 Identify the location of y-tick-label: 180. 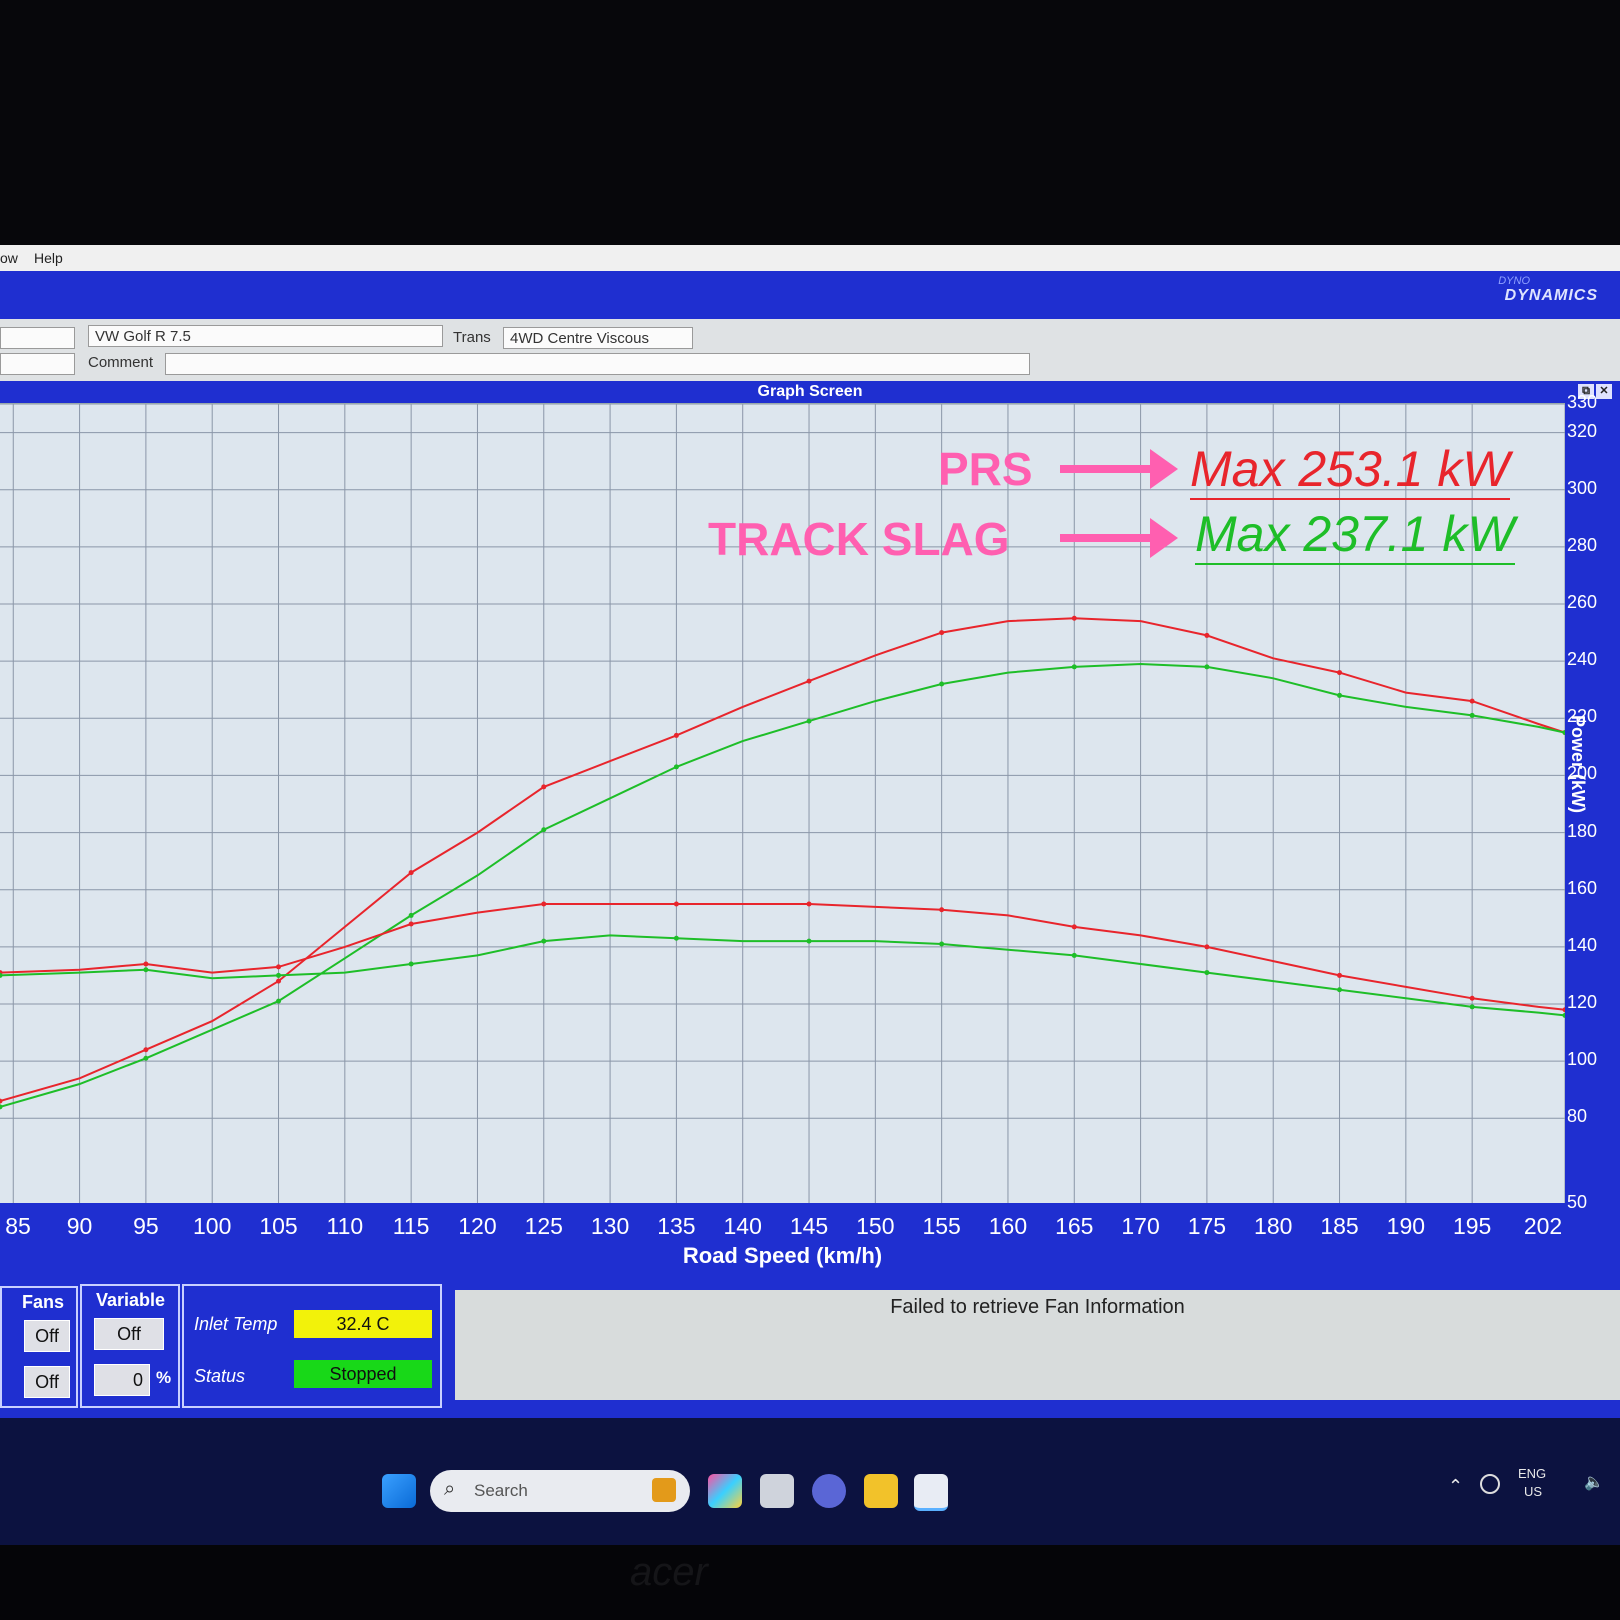
(1582, 830).